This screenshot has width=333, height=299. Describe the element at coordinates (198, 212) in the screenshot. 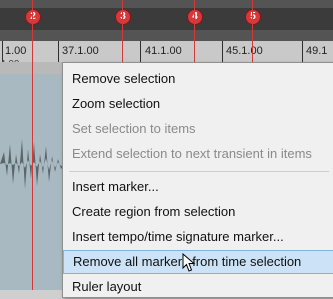

I see `menu-item-create-region: Create region from selection` at that location.